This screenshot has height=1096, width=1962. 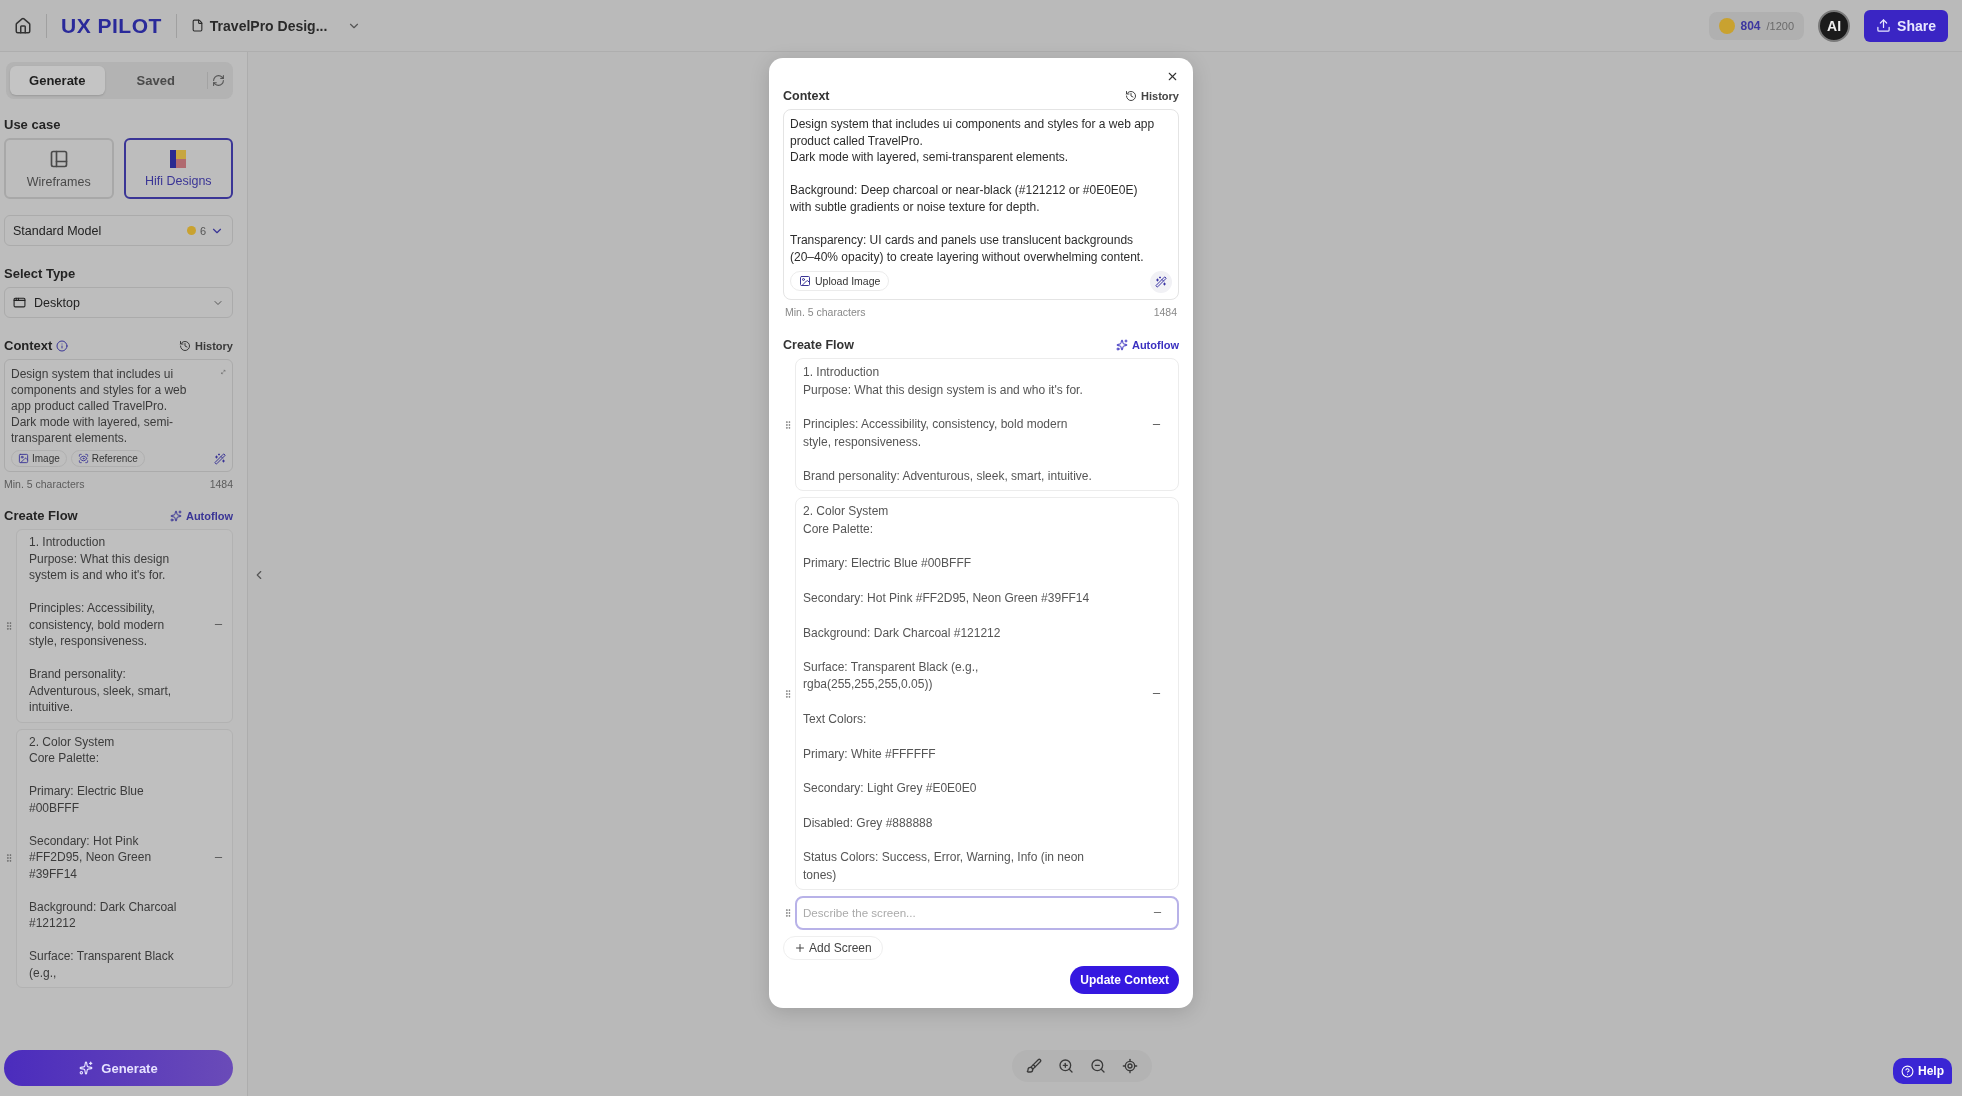 I want to click on use-case-option: Wireframes, so click(x=59, y=168).